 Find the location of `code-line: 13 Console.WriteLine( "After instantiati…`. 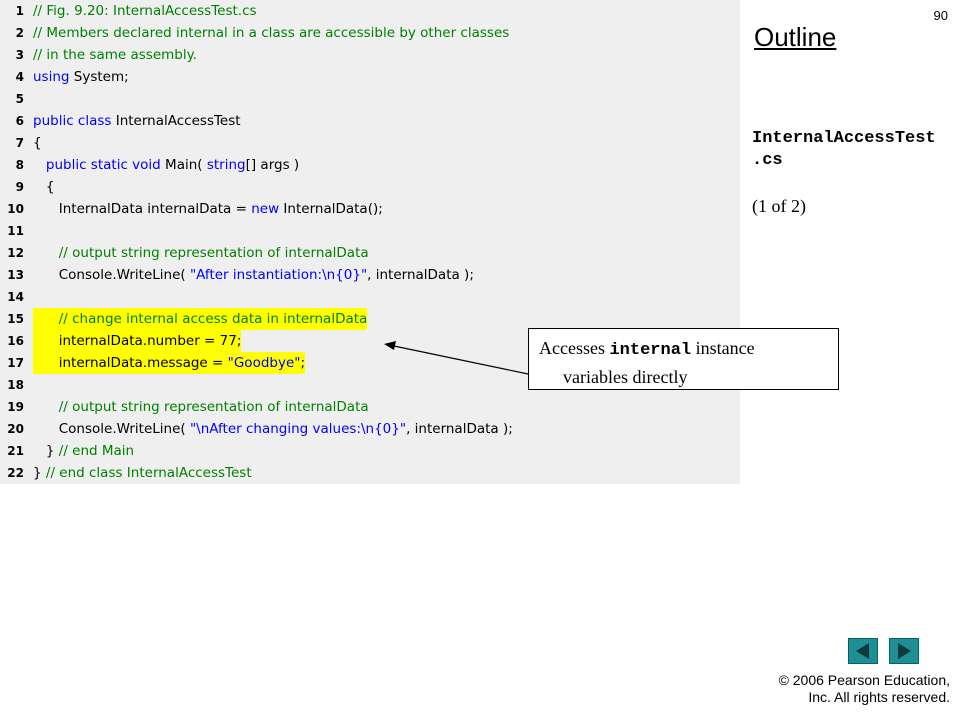

code-line: 13 Console.WriteLine( "After instantiati… is located at coordinates (370, 275).